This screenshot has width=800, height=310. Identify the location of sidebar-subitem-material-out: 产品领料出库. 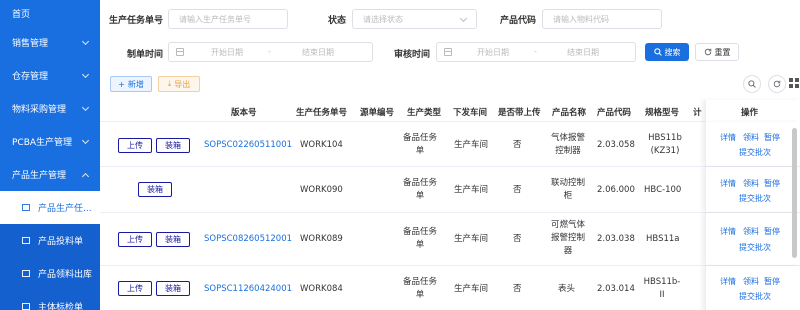
(50, 273).